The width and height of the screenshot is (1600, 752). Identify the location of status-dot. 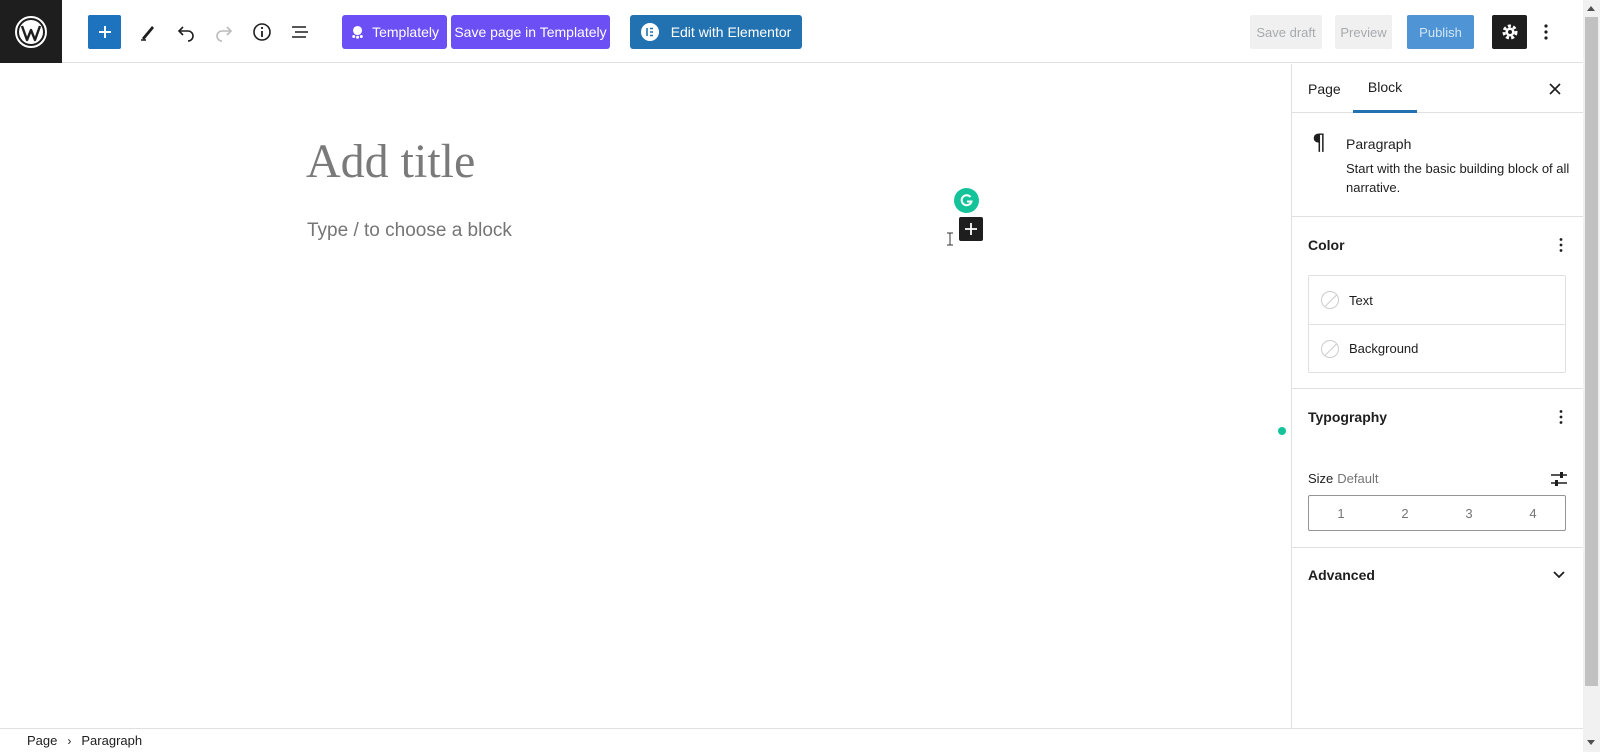
(1282, 431).